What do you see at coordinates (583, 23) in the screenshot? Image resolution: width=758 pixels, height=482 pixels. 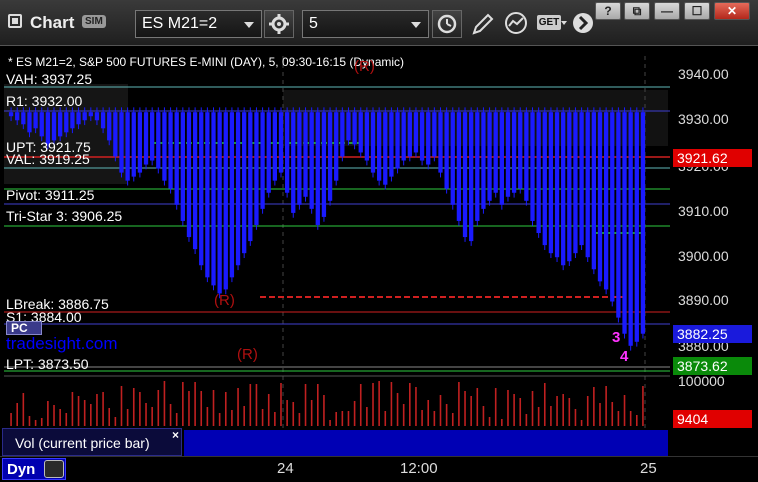 I see `next-icon` at bounding box center [583, 23].